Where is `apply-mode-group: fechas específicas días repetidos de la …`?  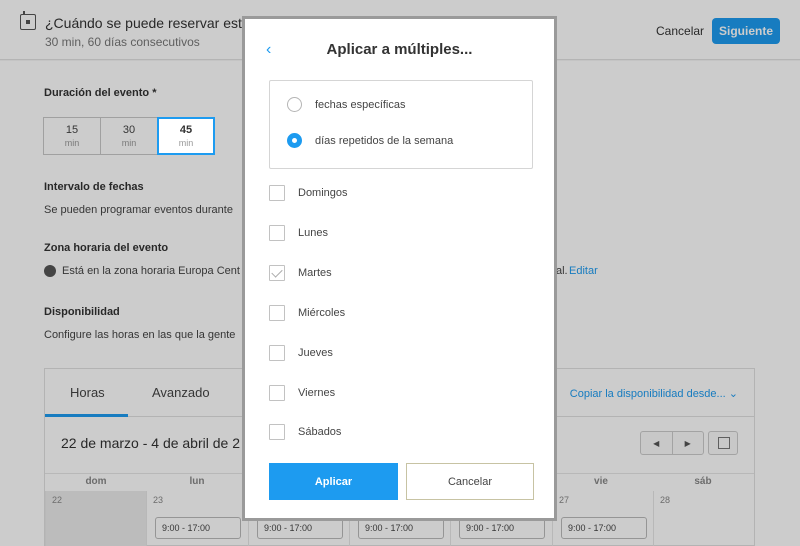 apply-mode-group: fechas específicas días repetidos de la … is located at coordinates (401, 124).